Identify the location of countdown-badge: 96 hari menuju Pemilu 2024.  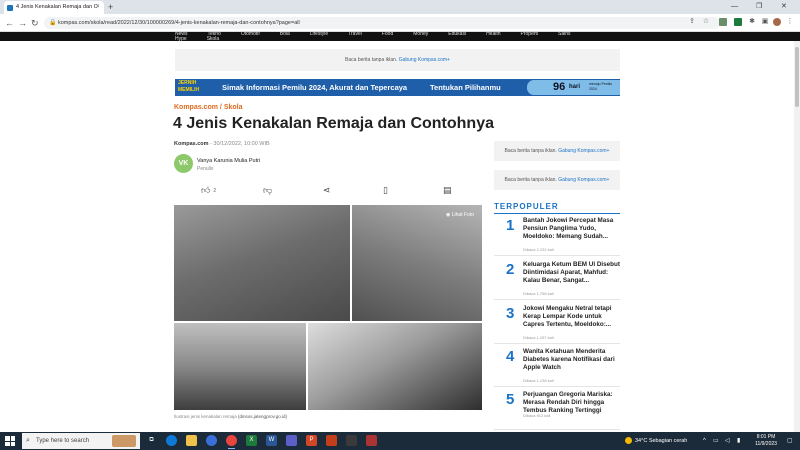
(573, 87).